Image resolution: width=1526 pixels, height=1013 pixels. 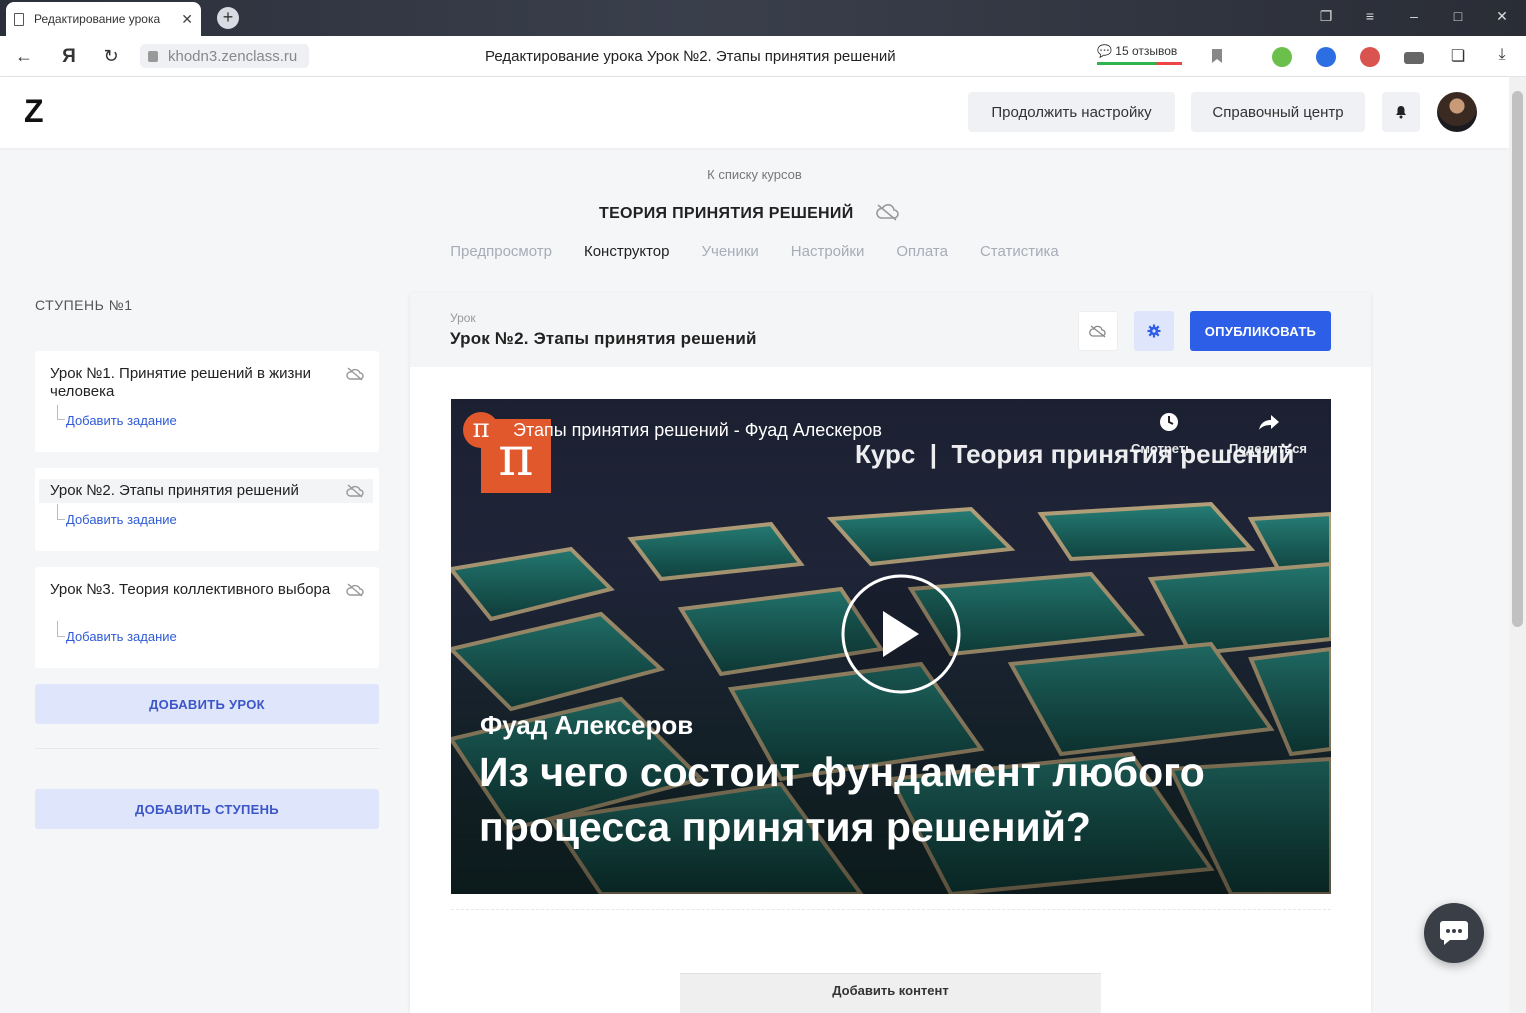 What do you see at coordinates (890, 993) in the screenshot?
I see `add-content-button: Добавить контент` at bounding box center [890, 993].